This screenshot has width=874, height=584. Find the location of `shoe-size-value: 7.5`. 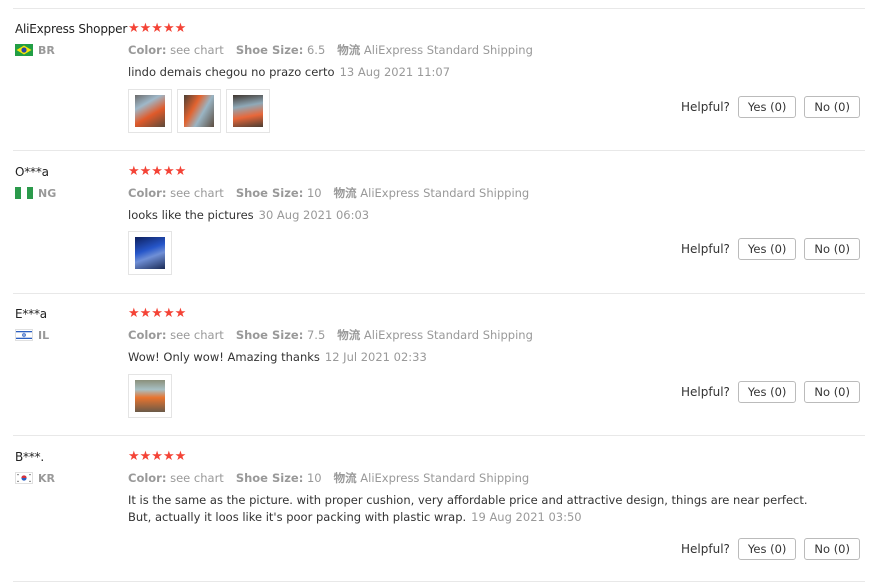

shoe-size-value: 7.5 is located at coordinates (316, 335).